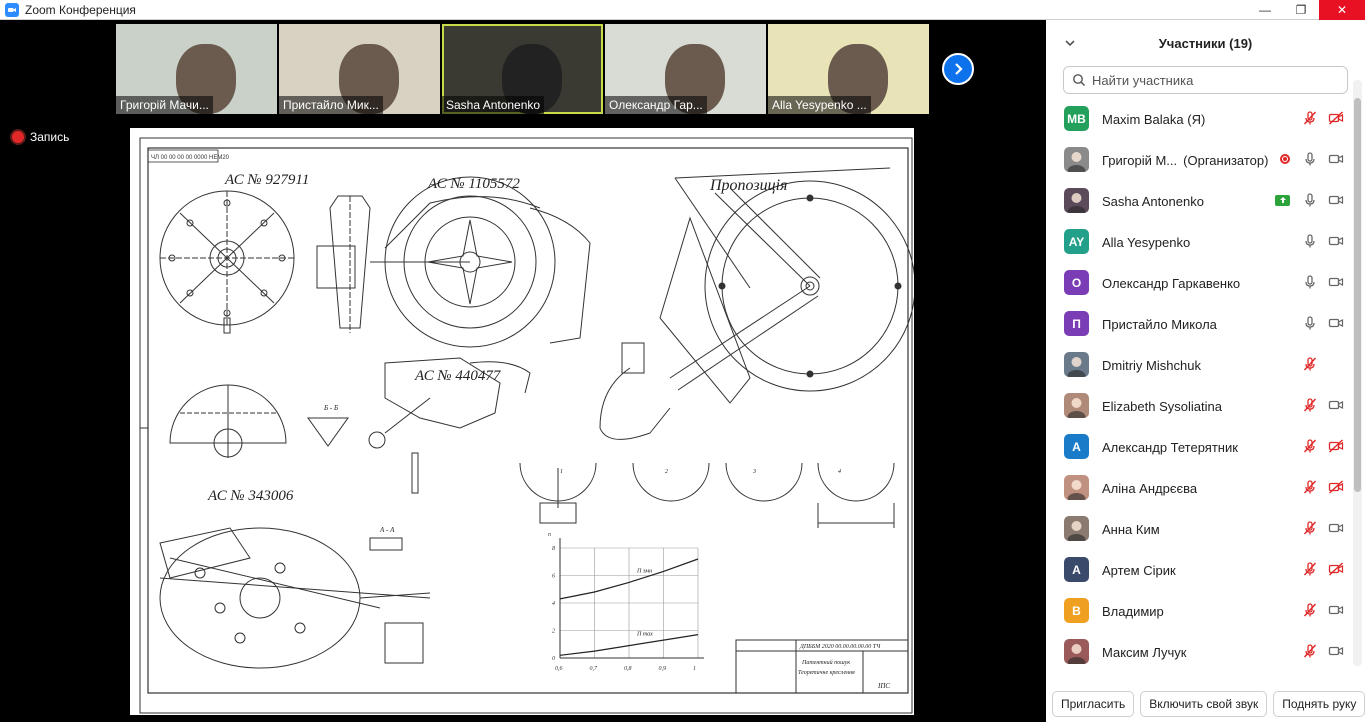  Describe the element at coordinates (1201, 488) in the screenshot. I see `participant-row: Аліна Андрєєва` at that location.